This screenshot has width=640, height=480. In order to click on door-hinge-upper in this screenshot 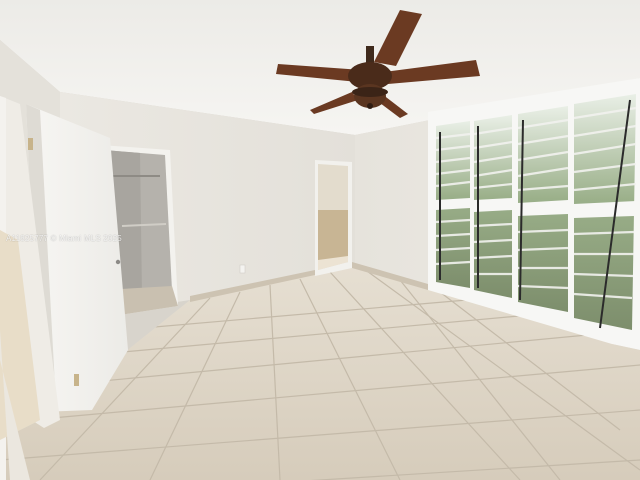, I will do `click(30, 144)`.